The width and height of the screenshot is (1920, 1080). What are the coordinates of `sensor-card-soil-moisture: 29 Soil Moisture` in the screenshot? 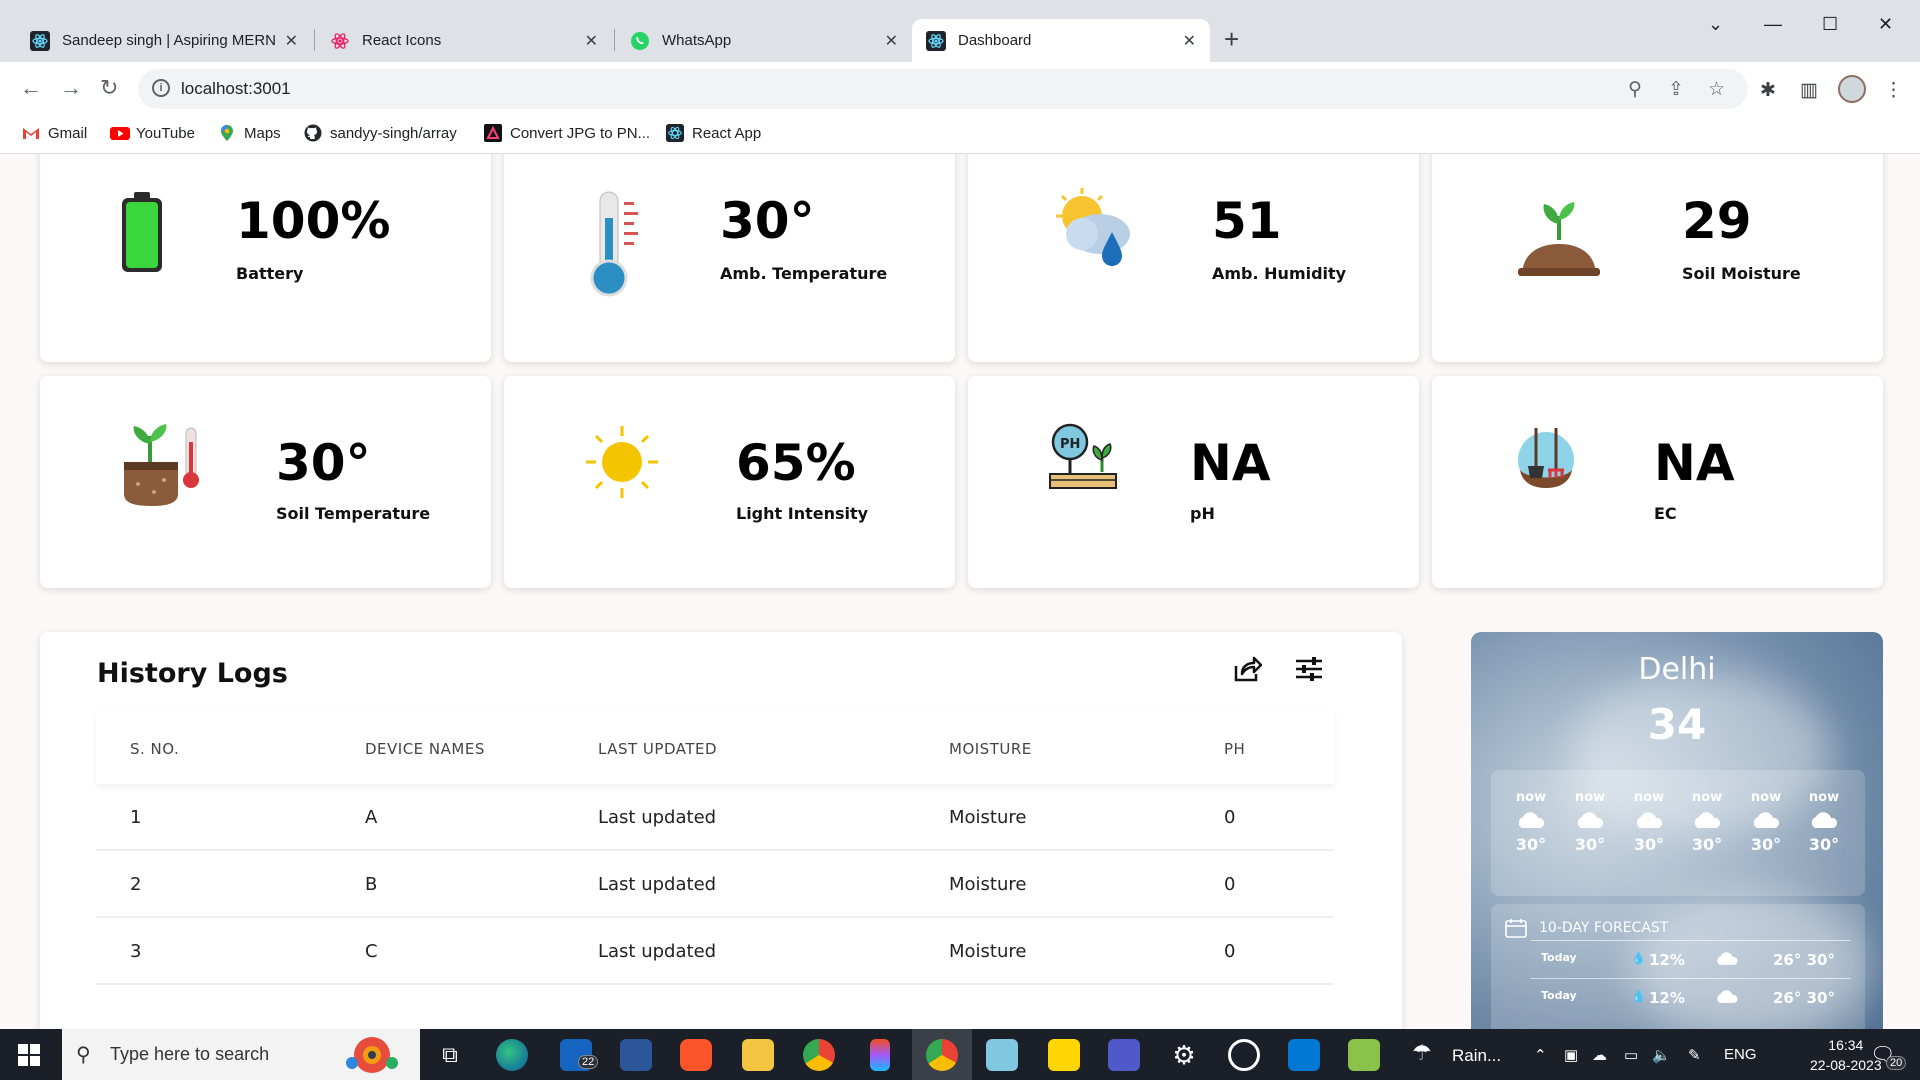 It's located at (1657, 258).